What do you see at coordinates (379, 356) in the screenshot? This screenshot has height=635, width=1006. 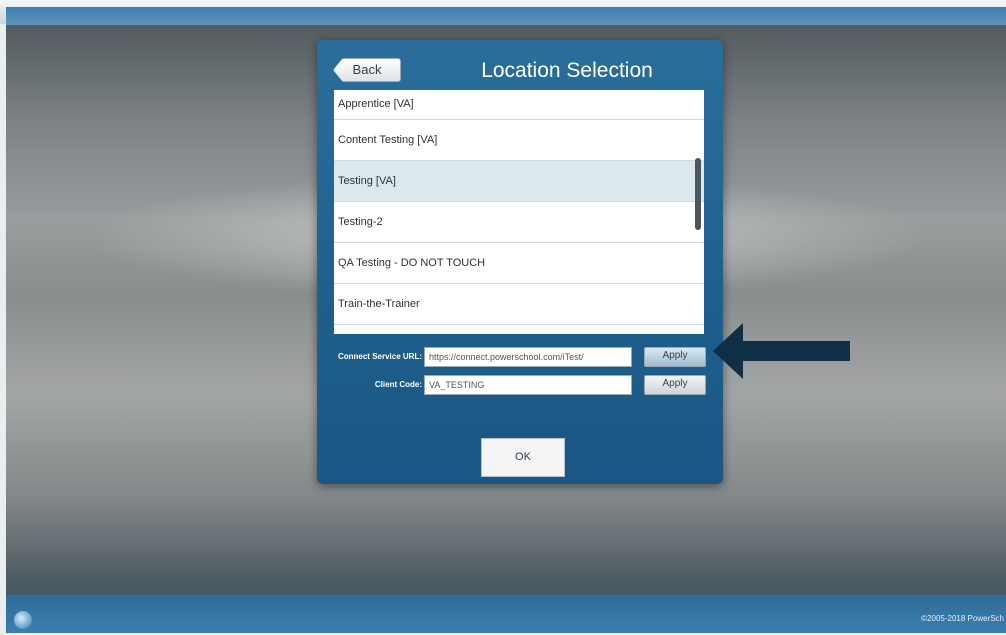 I see `connect-service-url-label: Connect Service URL:` at bounding box center [379, 356].